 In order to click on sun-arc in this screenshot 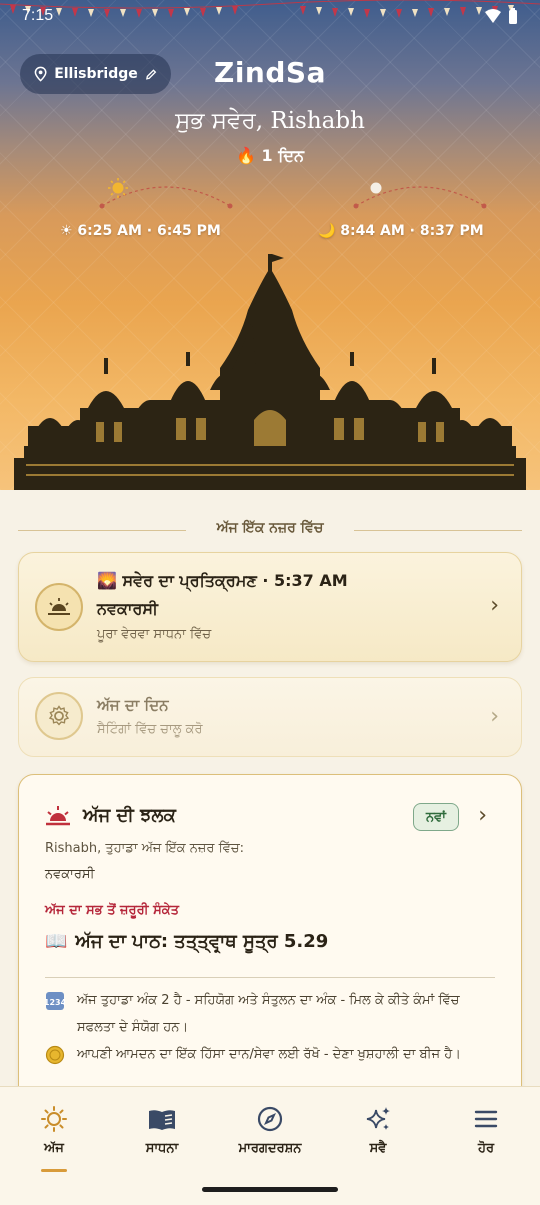, I will do `click(166, 193)`.